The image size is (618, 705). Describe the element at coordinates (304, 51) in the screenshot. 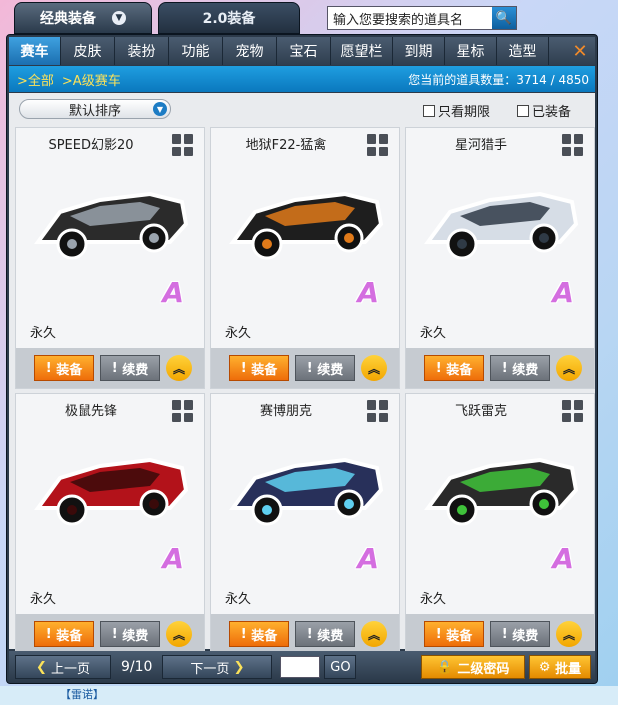

I see `tab-gems: 宝石` at that location.